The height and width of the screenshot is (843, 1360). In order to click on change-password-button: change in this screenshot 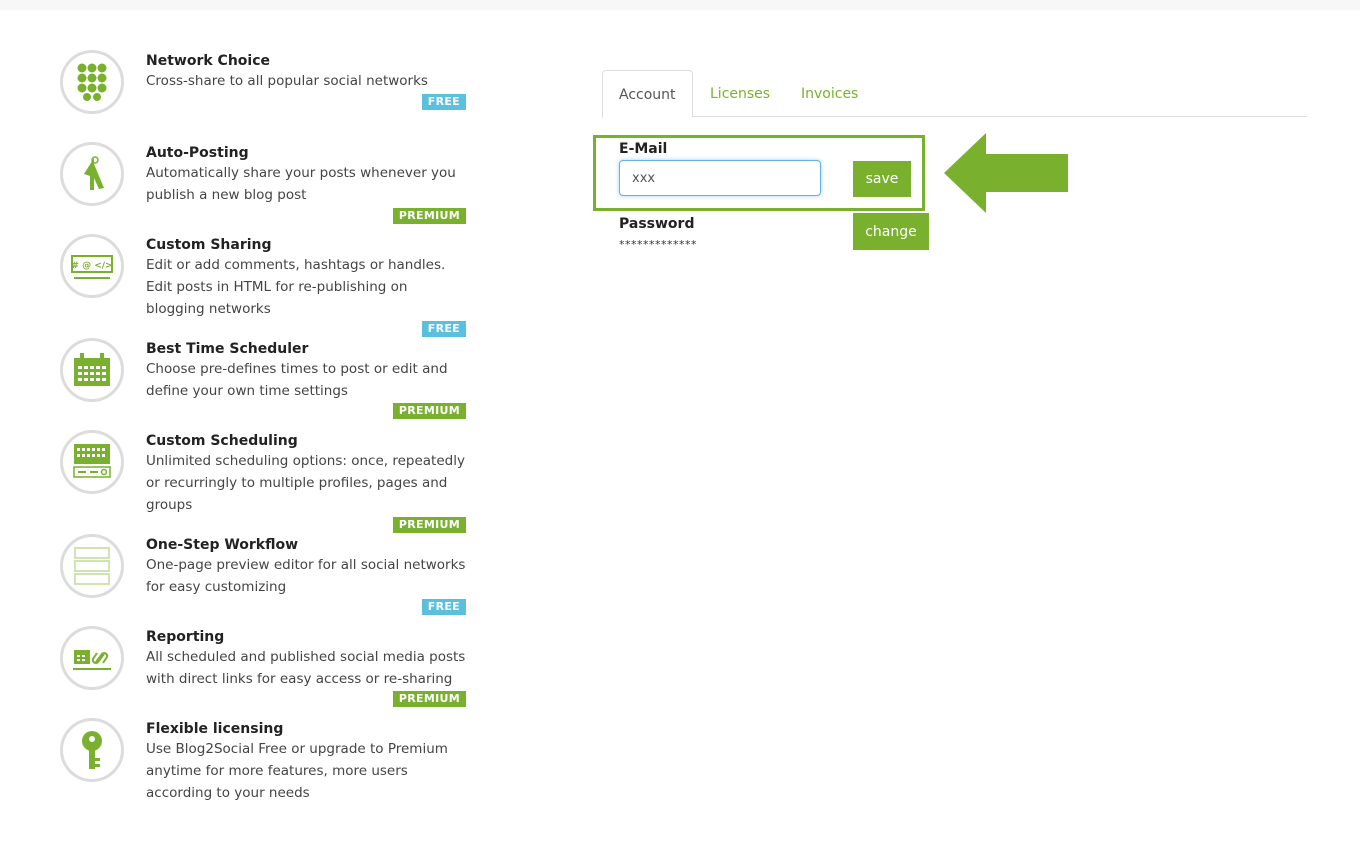, I will do `click(891, 231)`.